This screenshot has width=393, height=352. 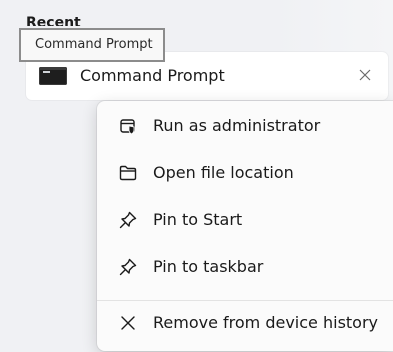 I want to click on menu-item-run-as-administrator: Run as administrator, so click(x=245, y=126).